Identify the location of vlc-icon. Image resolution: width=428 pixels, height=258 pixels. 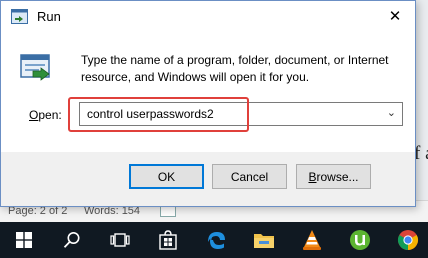
(312, 240).